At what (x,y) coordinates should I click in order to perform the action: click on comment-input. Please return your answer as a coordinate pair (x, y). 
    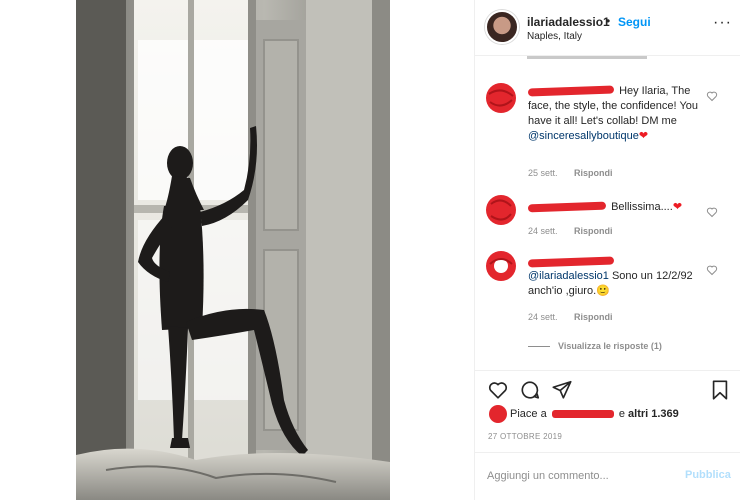
    Looking at the image, I should click on (582, 476).